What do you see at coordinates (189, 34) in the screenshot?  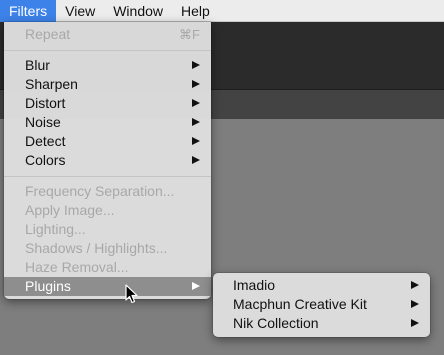 I see `shortcut-label: ⌘F` at bounding box center [189, 34].